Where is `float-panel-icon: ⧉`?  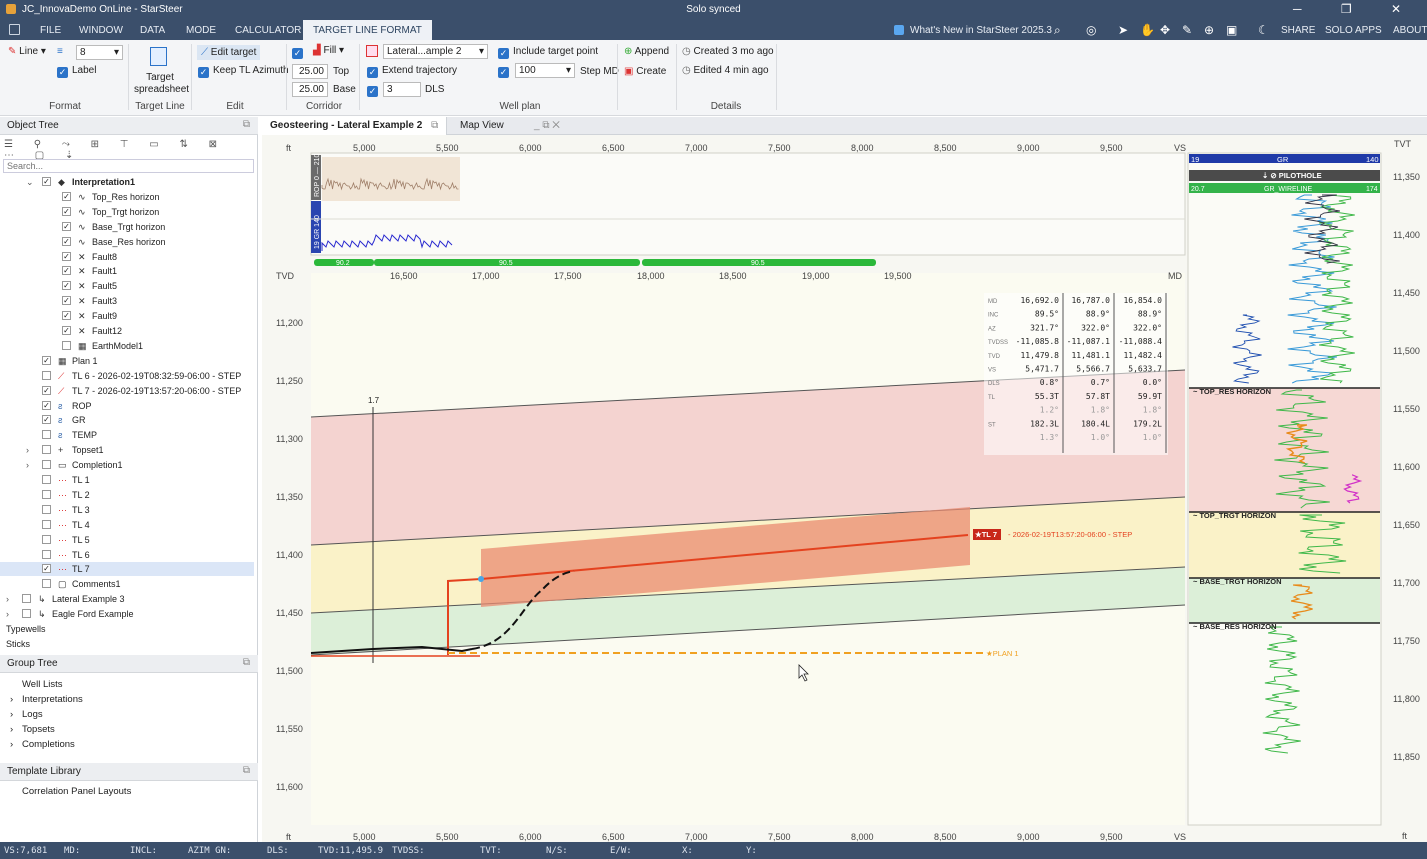 float-panel-icon: ⧉ is located at coordinates (246, 770).